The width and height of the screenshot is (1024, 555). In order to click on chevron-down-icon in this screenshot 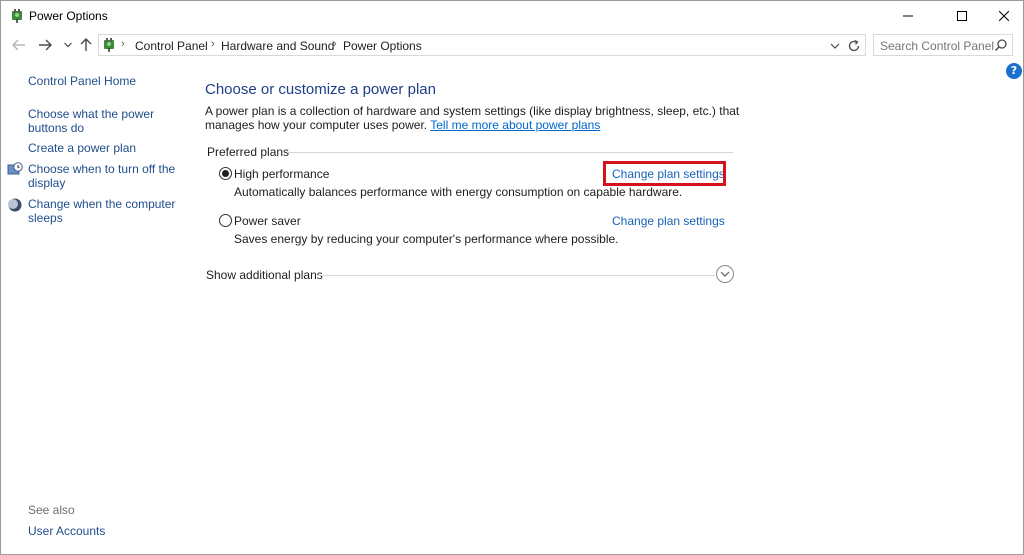, I will do `click(835, 46)`.